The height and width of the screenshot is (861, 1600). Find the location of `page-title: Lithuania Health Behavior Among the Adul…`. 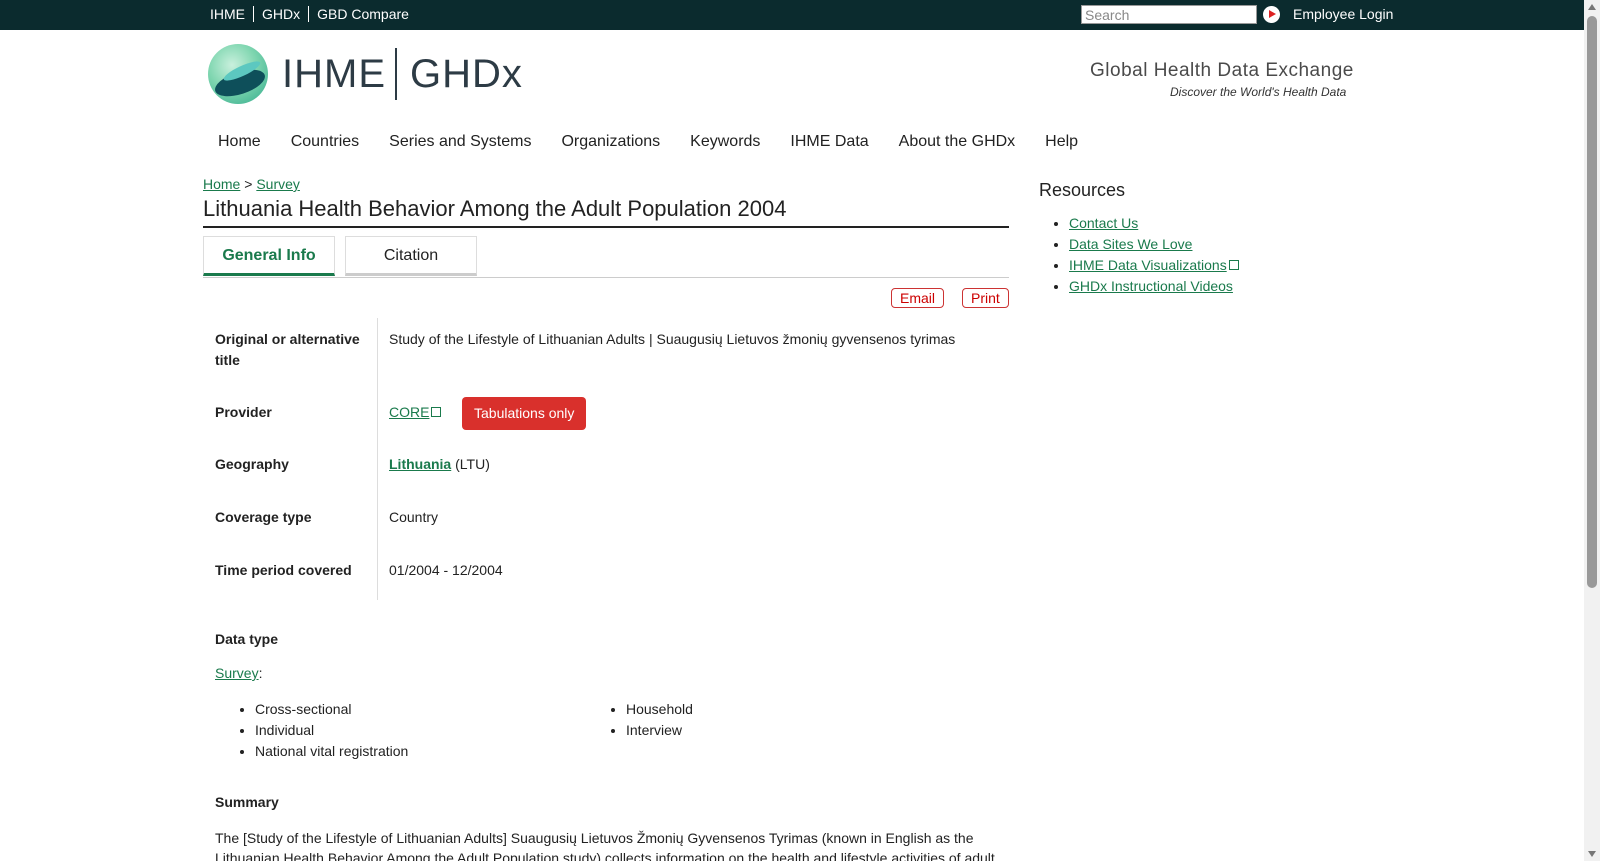

page-title: Lithuania Health Behavior Among the Adul… is located at coordinates (606, 212).